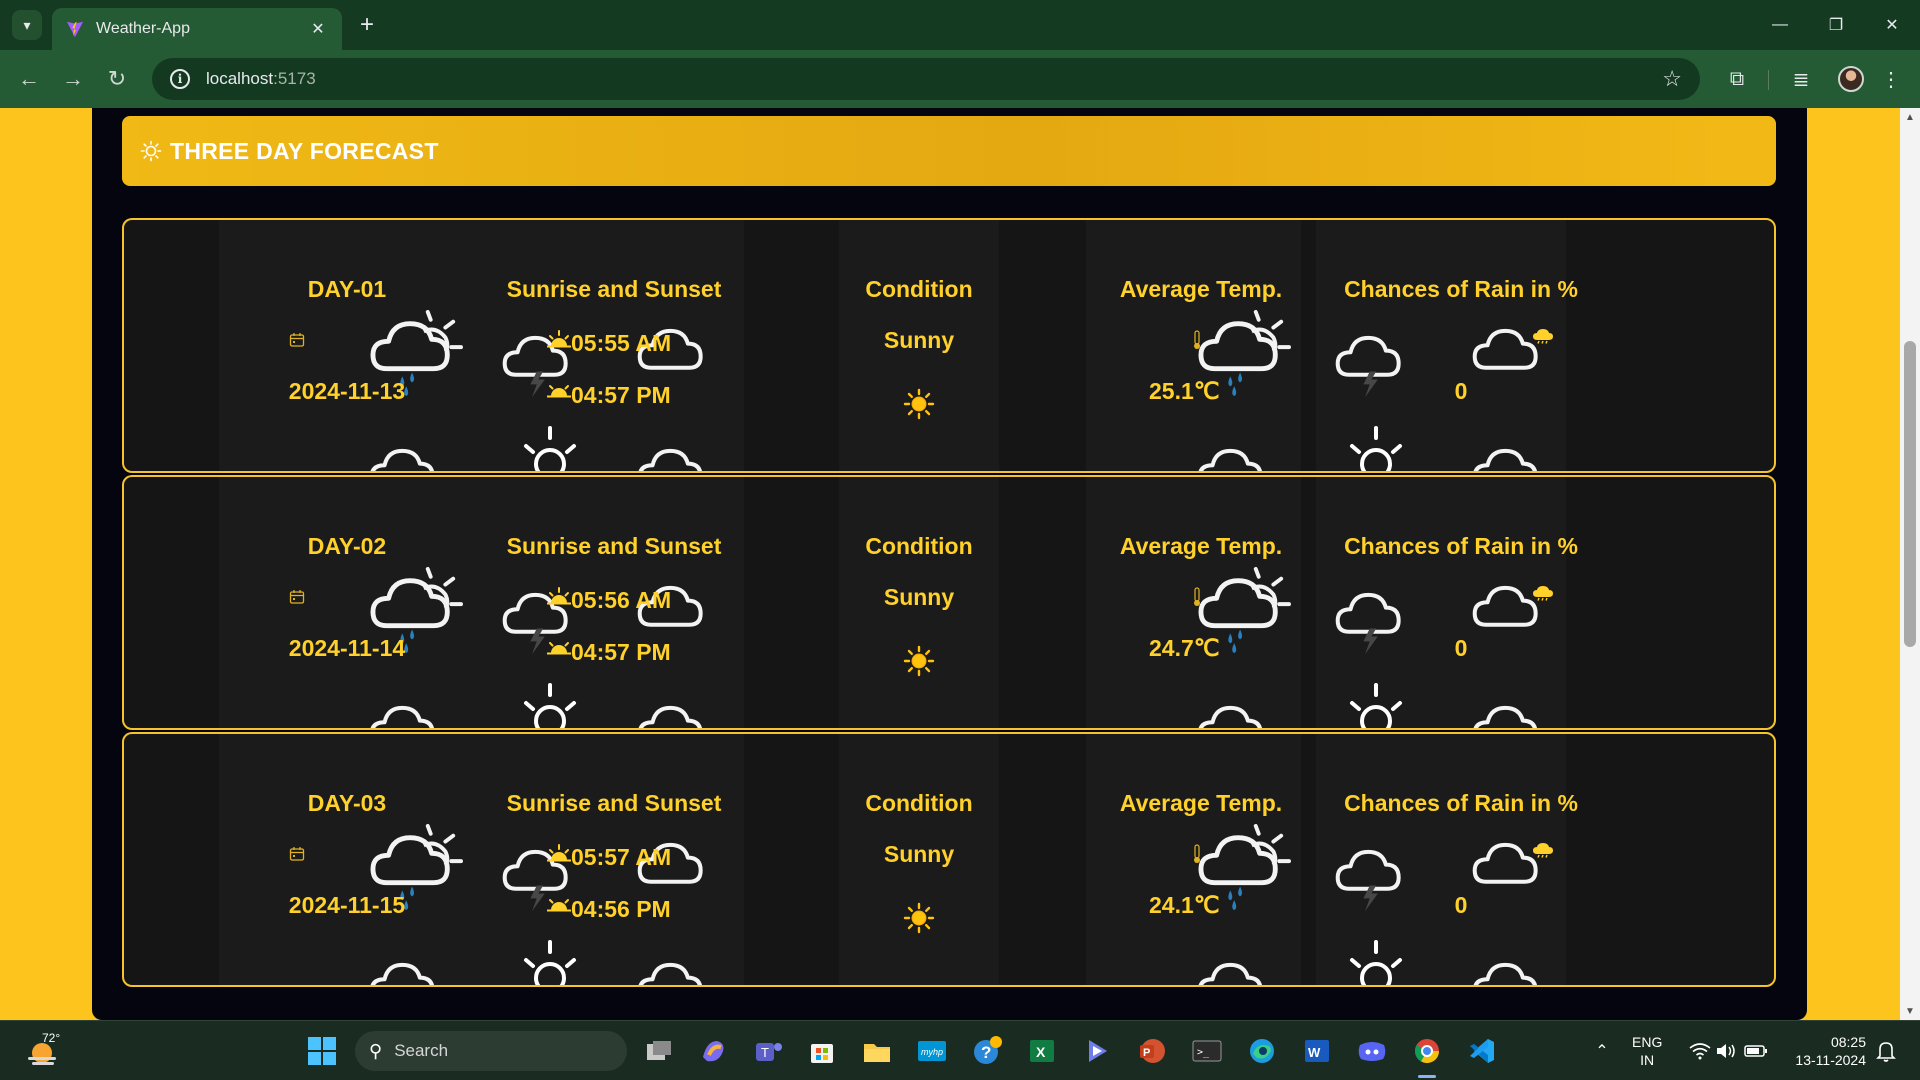  What do you see at coordinates (297, 854) in the screenshot?
I see `calendar-icon` at bounding box center [297, 854].